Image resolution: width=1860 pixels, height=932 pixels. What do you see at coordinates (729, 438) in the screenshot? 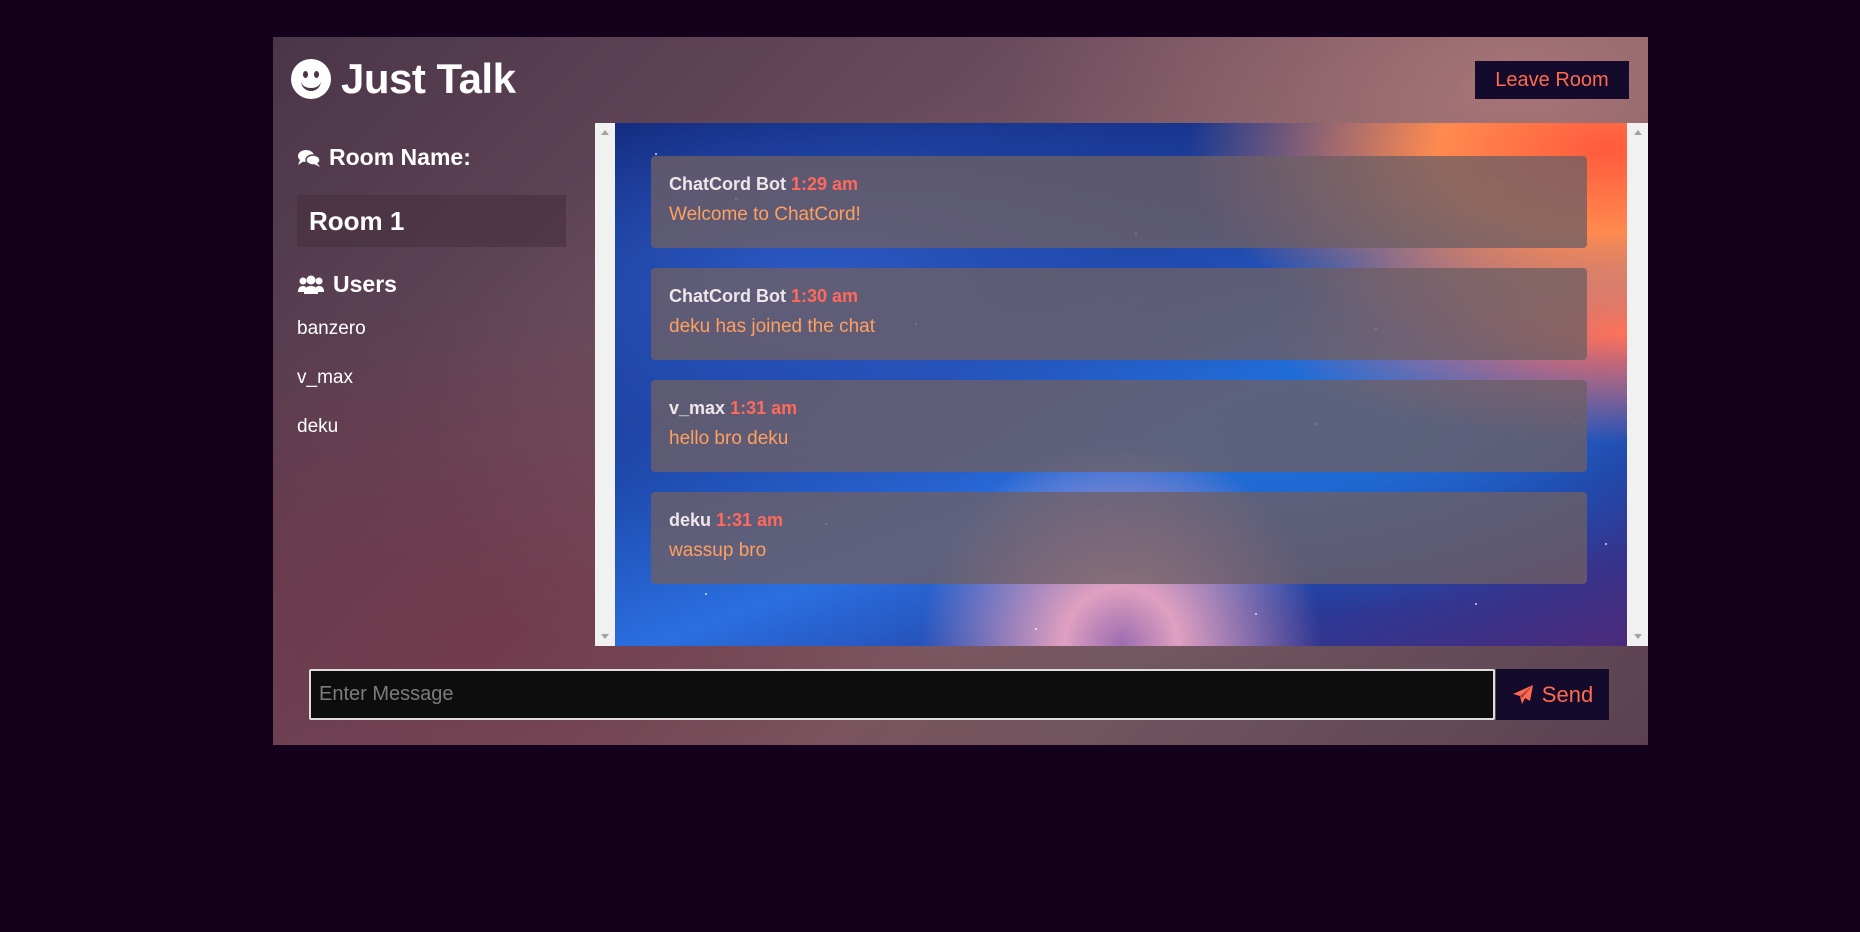
I see `message-text: hello bro deku` at bounding box center [729, 438].